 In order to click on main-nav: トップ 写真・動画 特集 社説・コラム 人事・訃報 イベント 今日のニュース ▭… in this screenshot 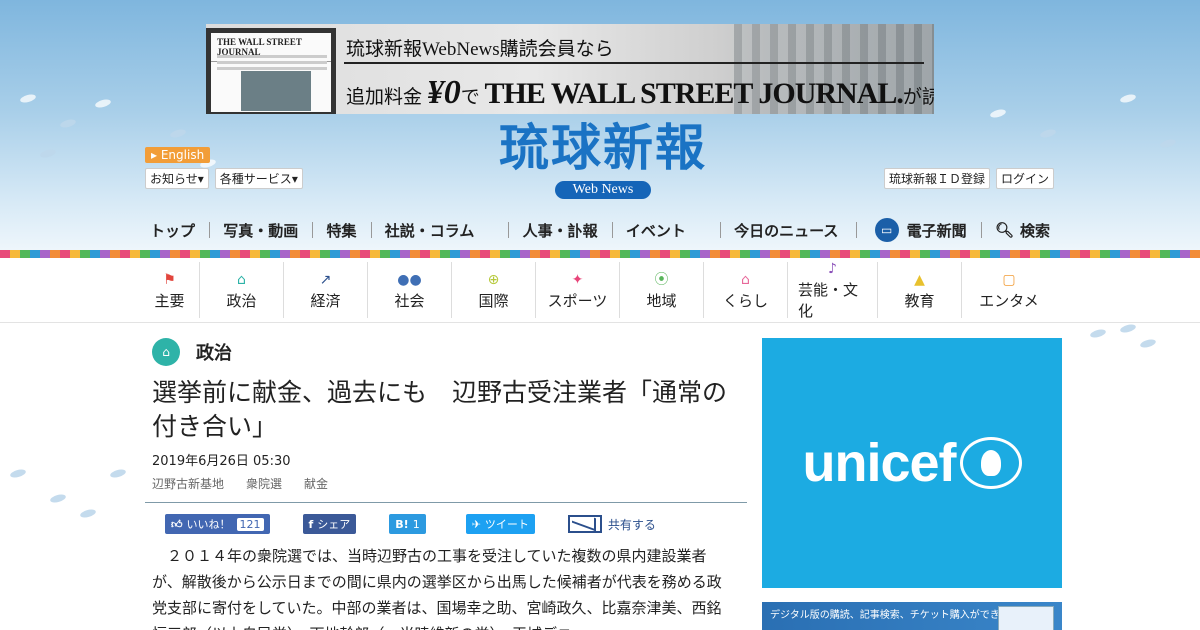, I will do `click(600, 230)`.